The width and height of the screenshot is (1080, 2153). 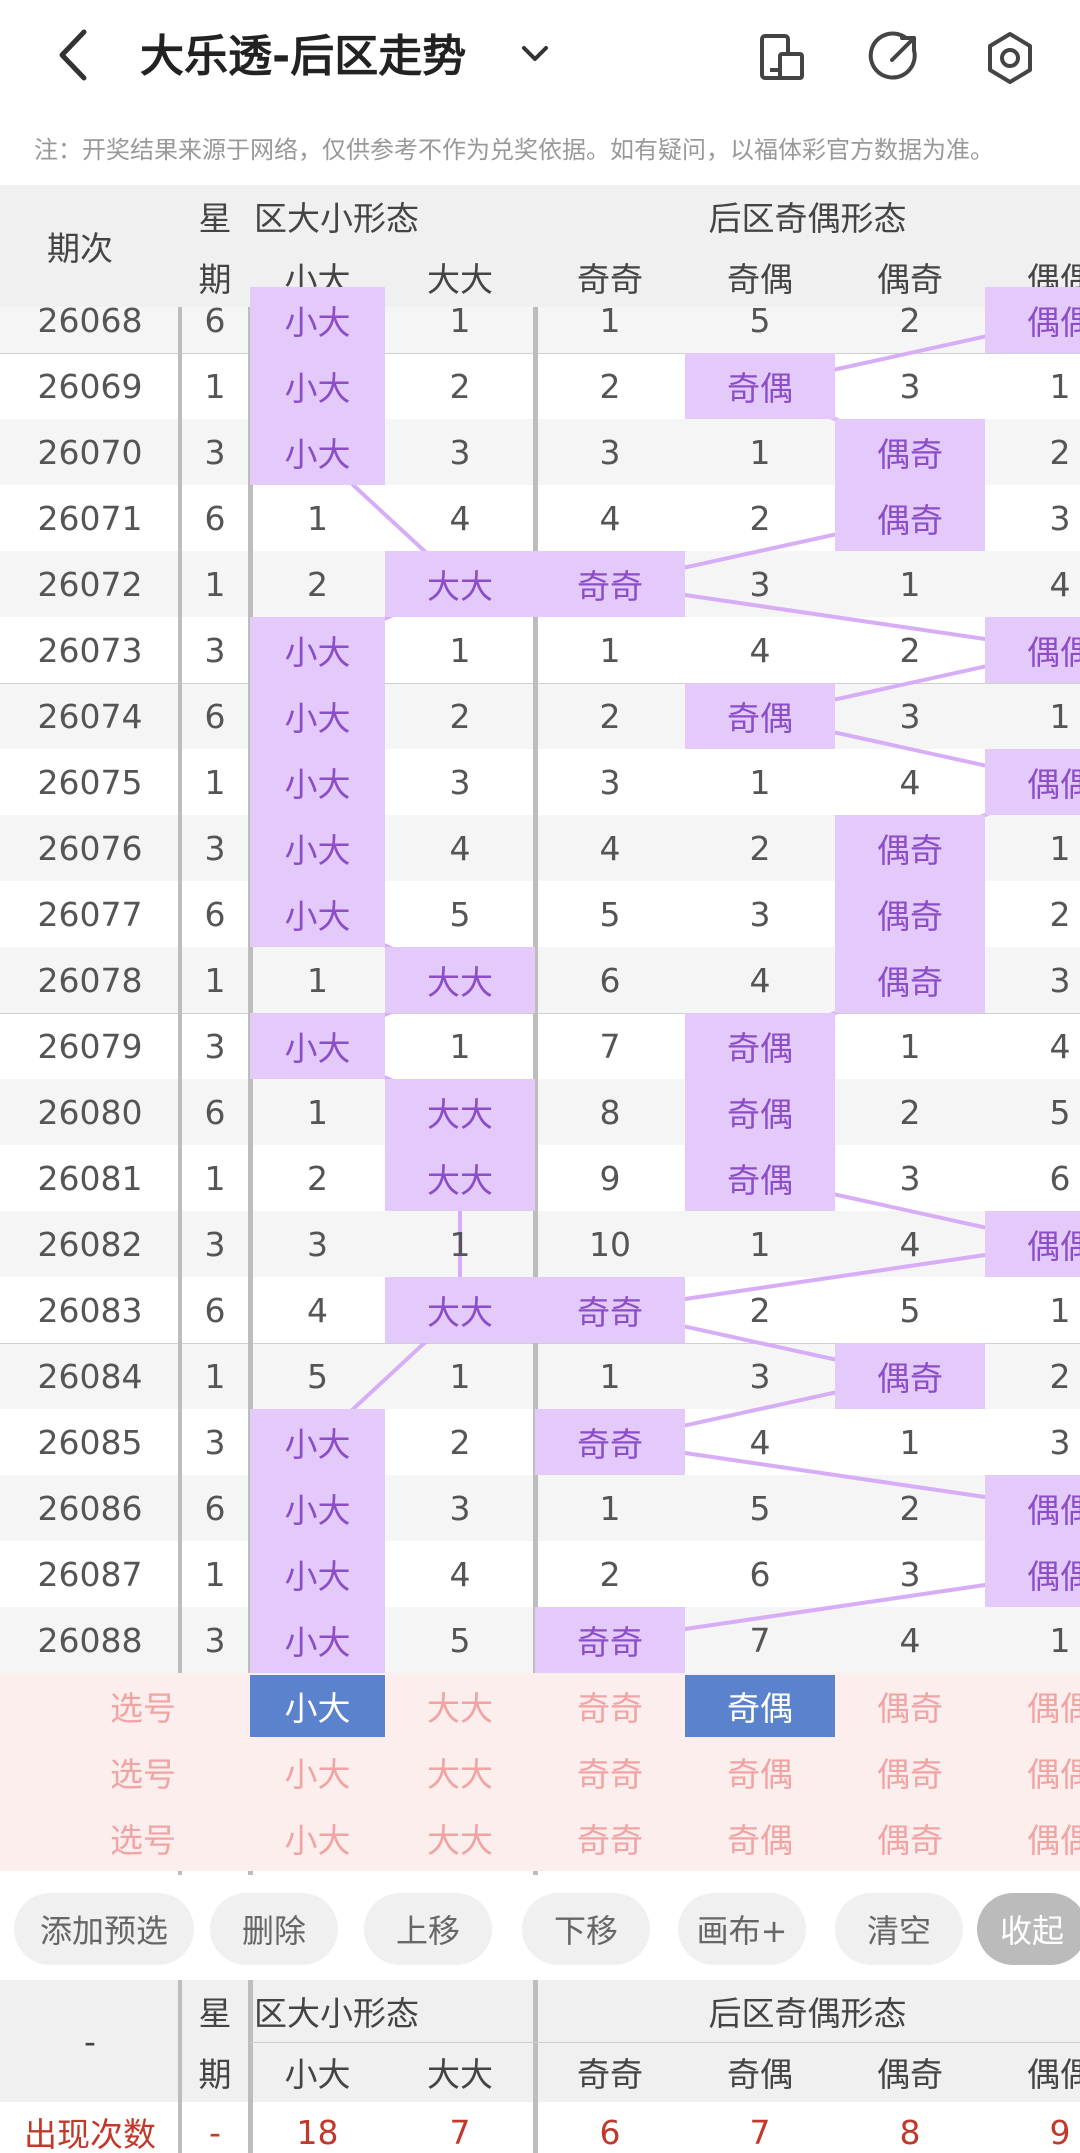 I want to click on row-period: 26073, so click(x=90, y=650).